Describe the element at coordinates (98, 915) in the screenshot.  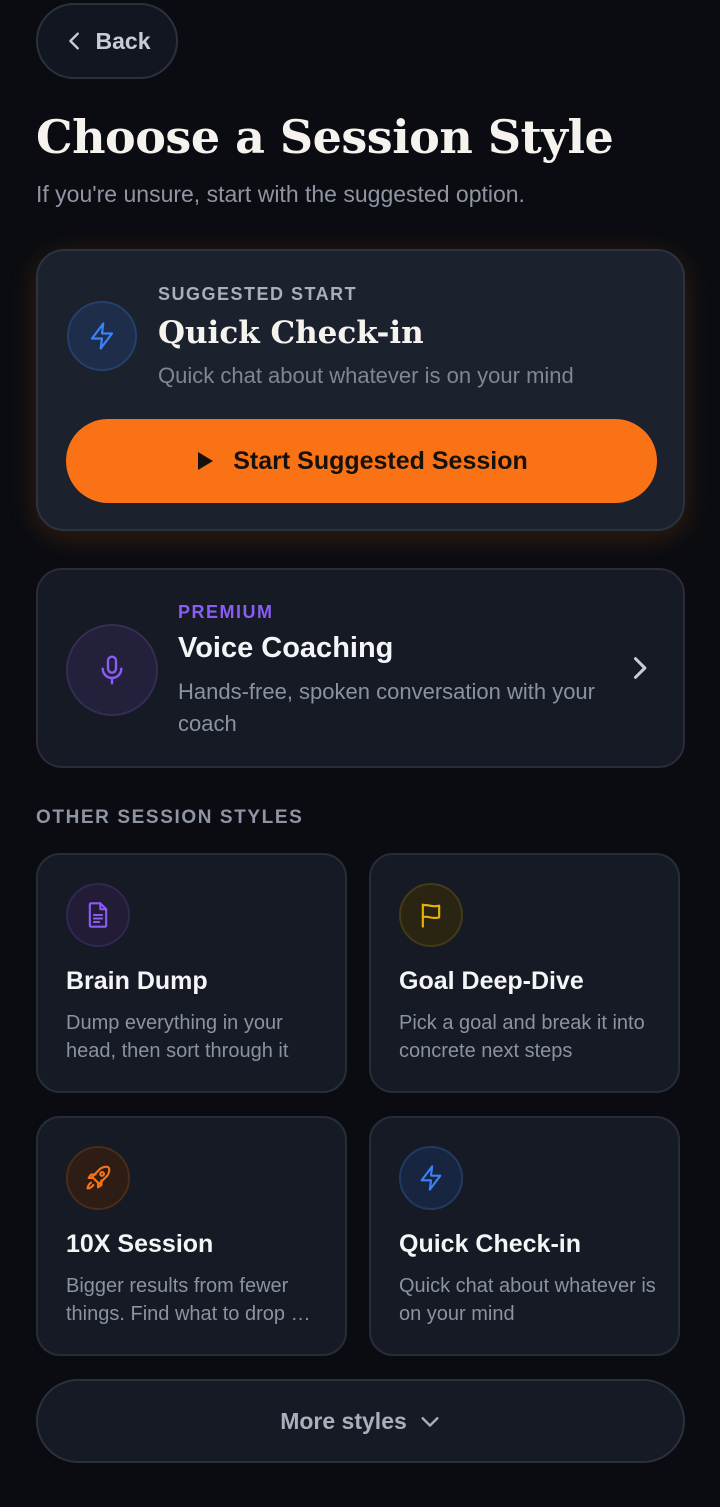
I see `document-icon` at that location.